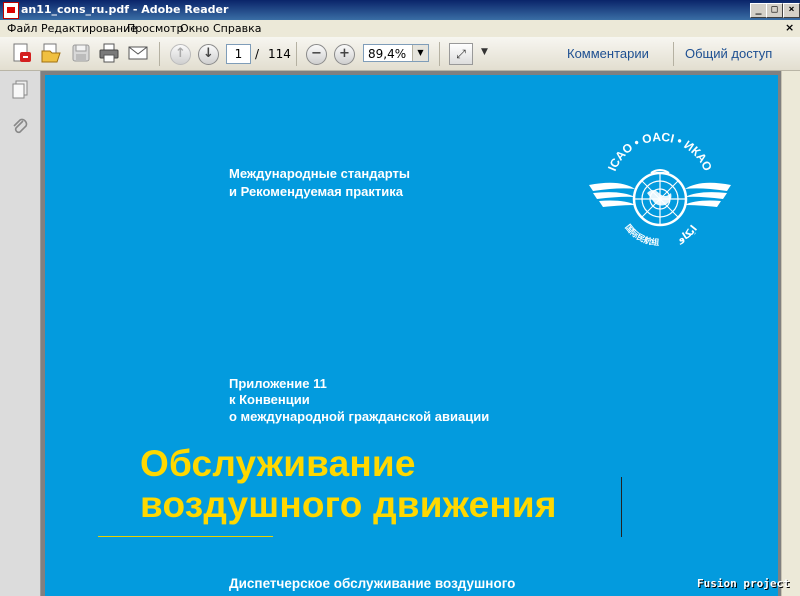 The image size is (800, 596). I want to click on zoom-level-select: 89,4% ▼, so click(396, 53).